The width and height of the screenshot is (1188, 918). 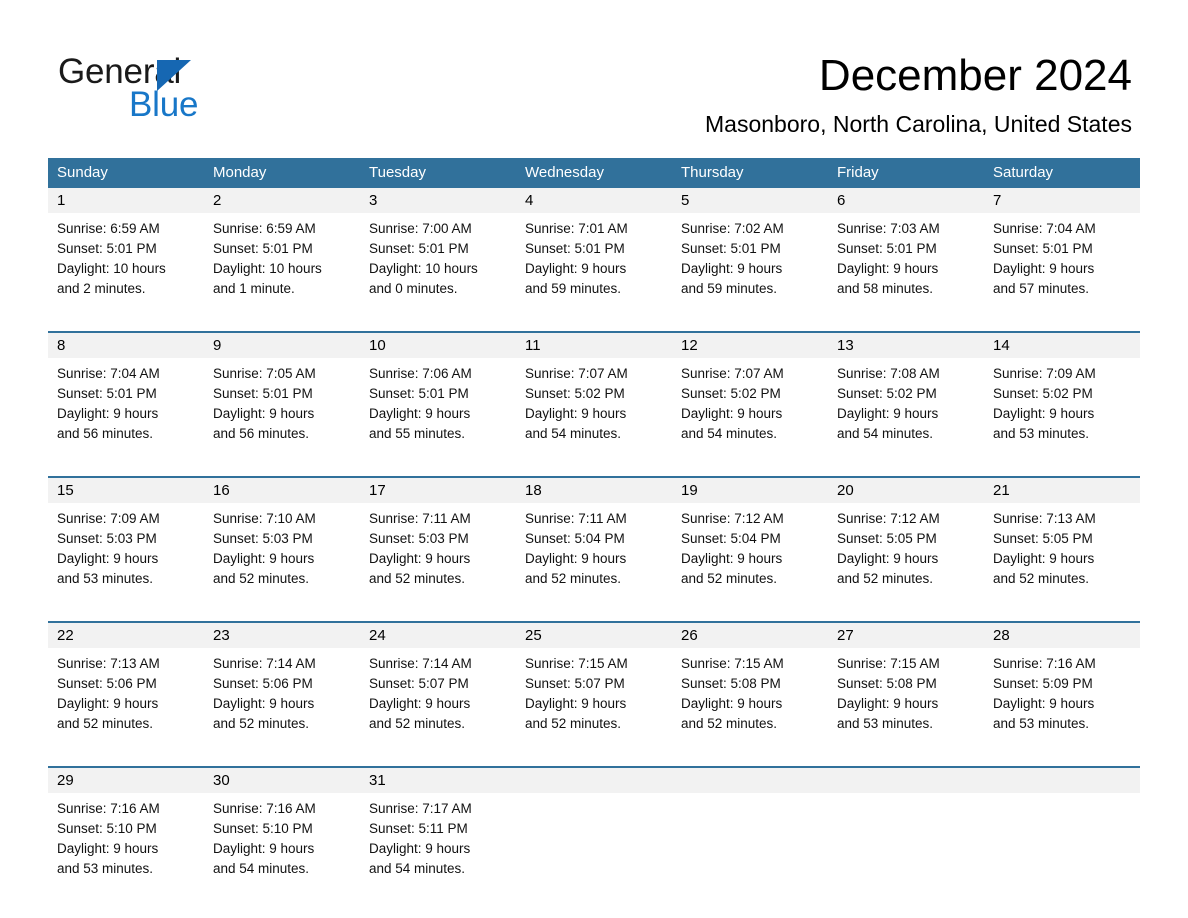 What do you see at coordinates (419, 683) in the screenshot?
I see `sunset-line: Sunset: 5:07 PM` at bounding box center [419, 683].